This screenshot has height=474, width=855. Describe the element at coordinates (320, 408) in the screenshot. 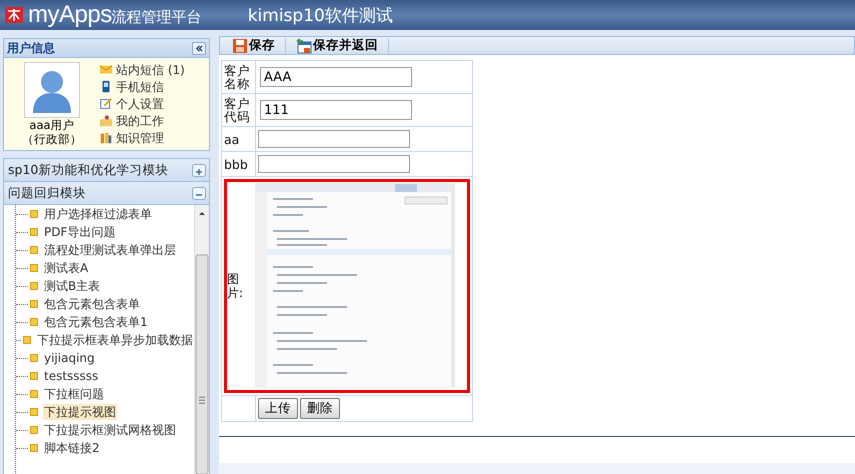

I see `form-button: 删除` at that location.